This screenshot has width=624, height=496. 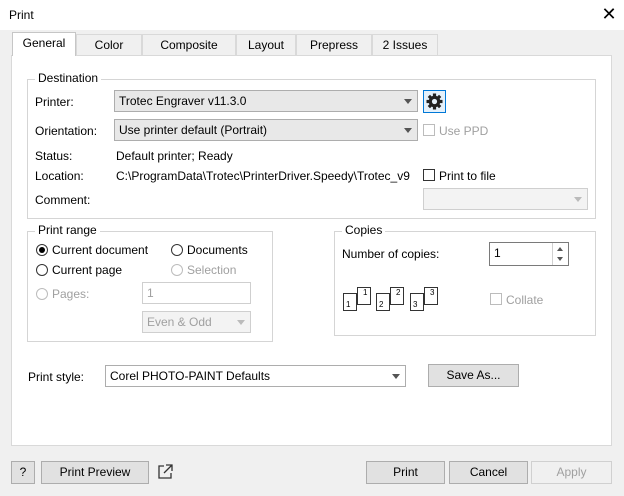 What do you see at coordinates (95, 472) in the screenshot?
I see `print-preview-button: Print Preview` at bounding box center [95, 472].